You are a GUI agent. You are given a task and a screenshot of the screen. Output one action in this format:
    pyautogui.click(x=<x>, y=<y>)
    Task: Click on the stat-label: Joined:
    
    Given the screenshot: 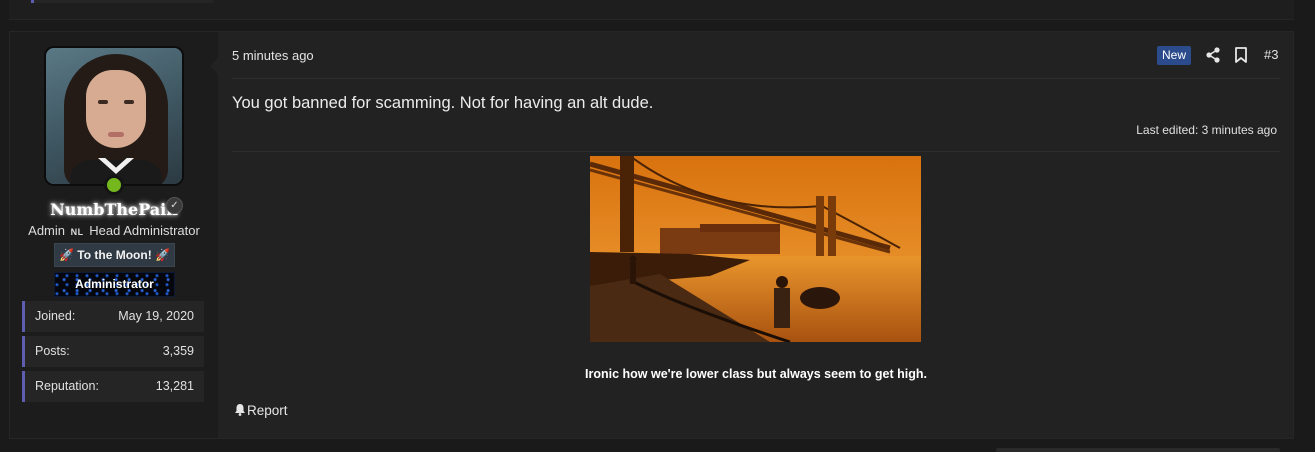 What is the action you would take?
    pyautogui.click(x=55, y=316)
    